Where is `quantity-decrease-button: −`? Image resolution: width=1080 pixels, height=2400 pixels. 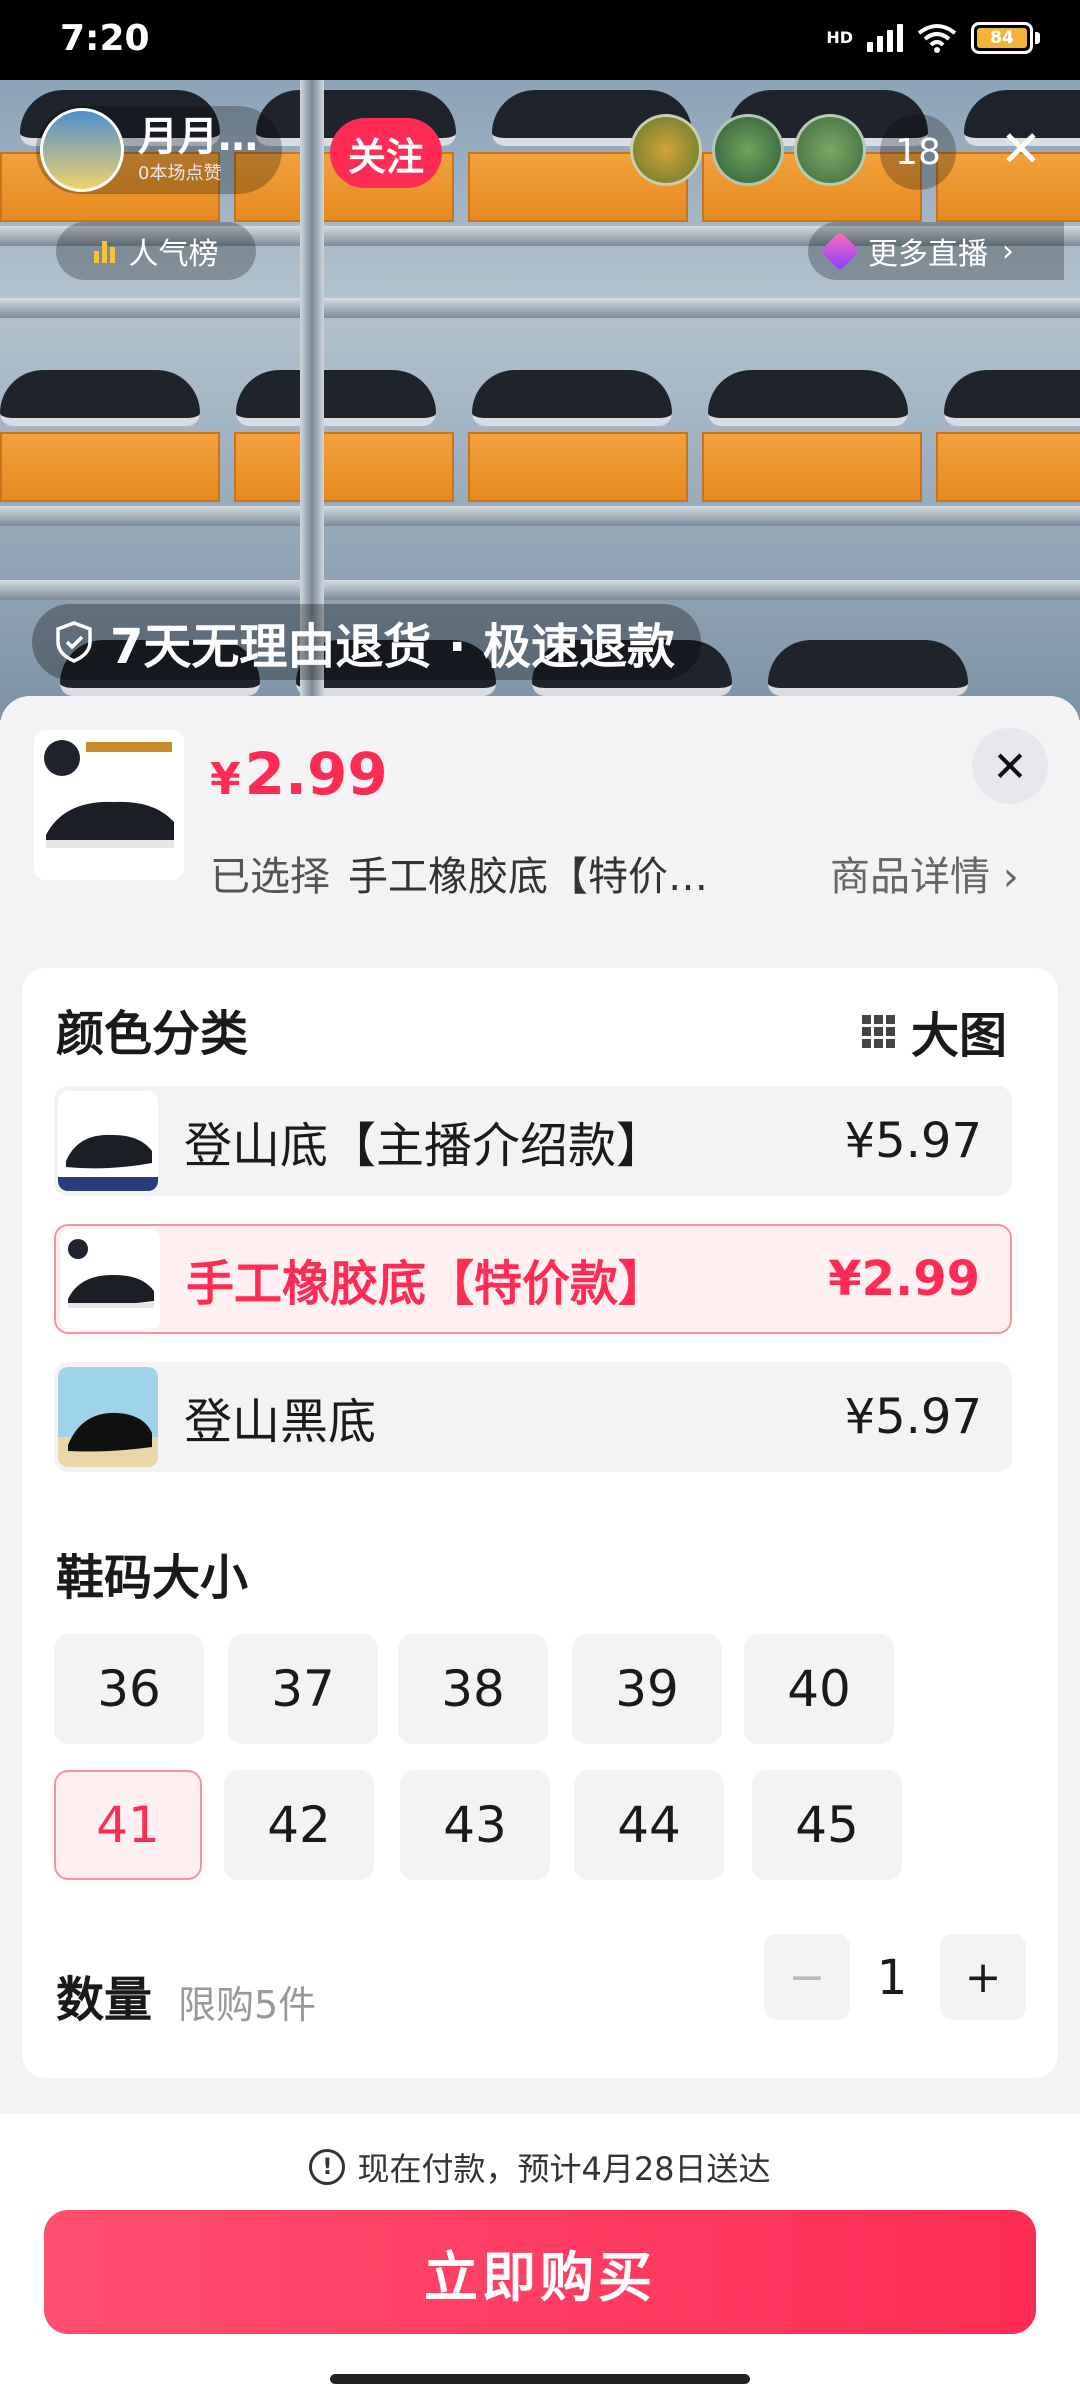 quantity-decrease-button: − is located at coordinates (807, 1977).